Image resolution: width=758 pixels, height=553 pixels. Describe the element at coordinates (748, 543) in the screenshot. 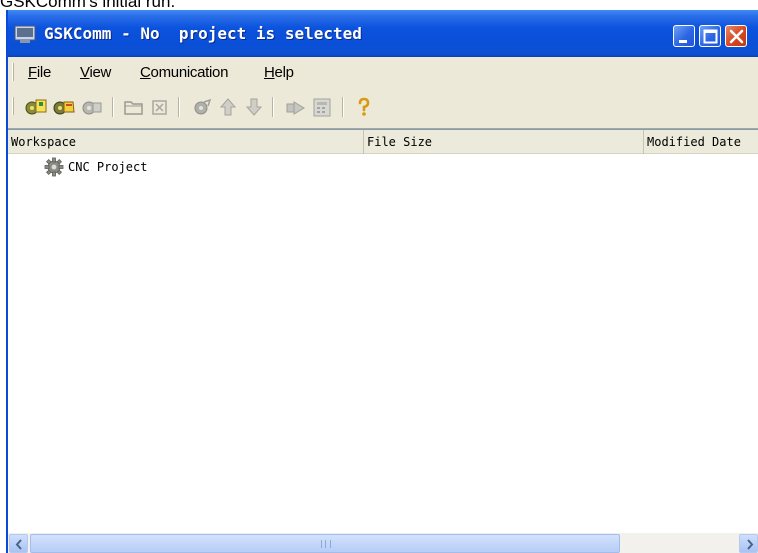

I see `scroll-right-button` at that location.